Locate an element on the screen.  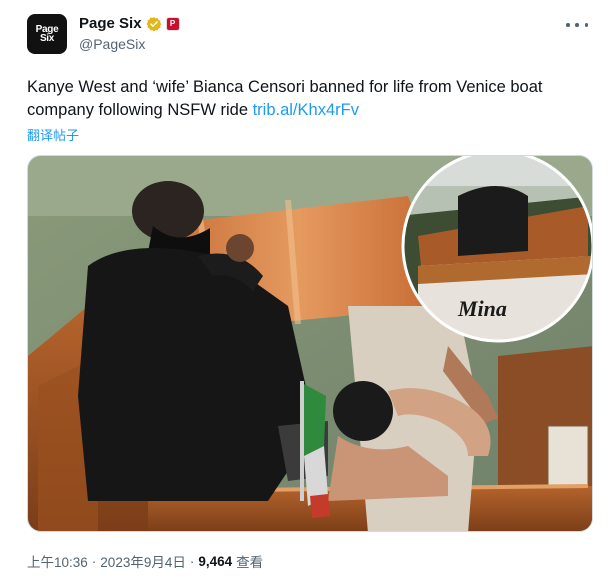
avatar-text-line2: Six is located at coordinates (47, 38).